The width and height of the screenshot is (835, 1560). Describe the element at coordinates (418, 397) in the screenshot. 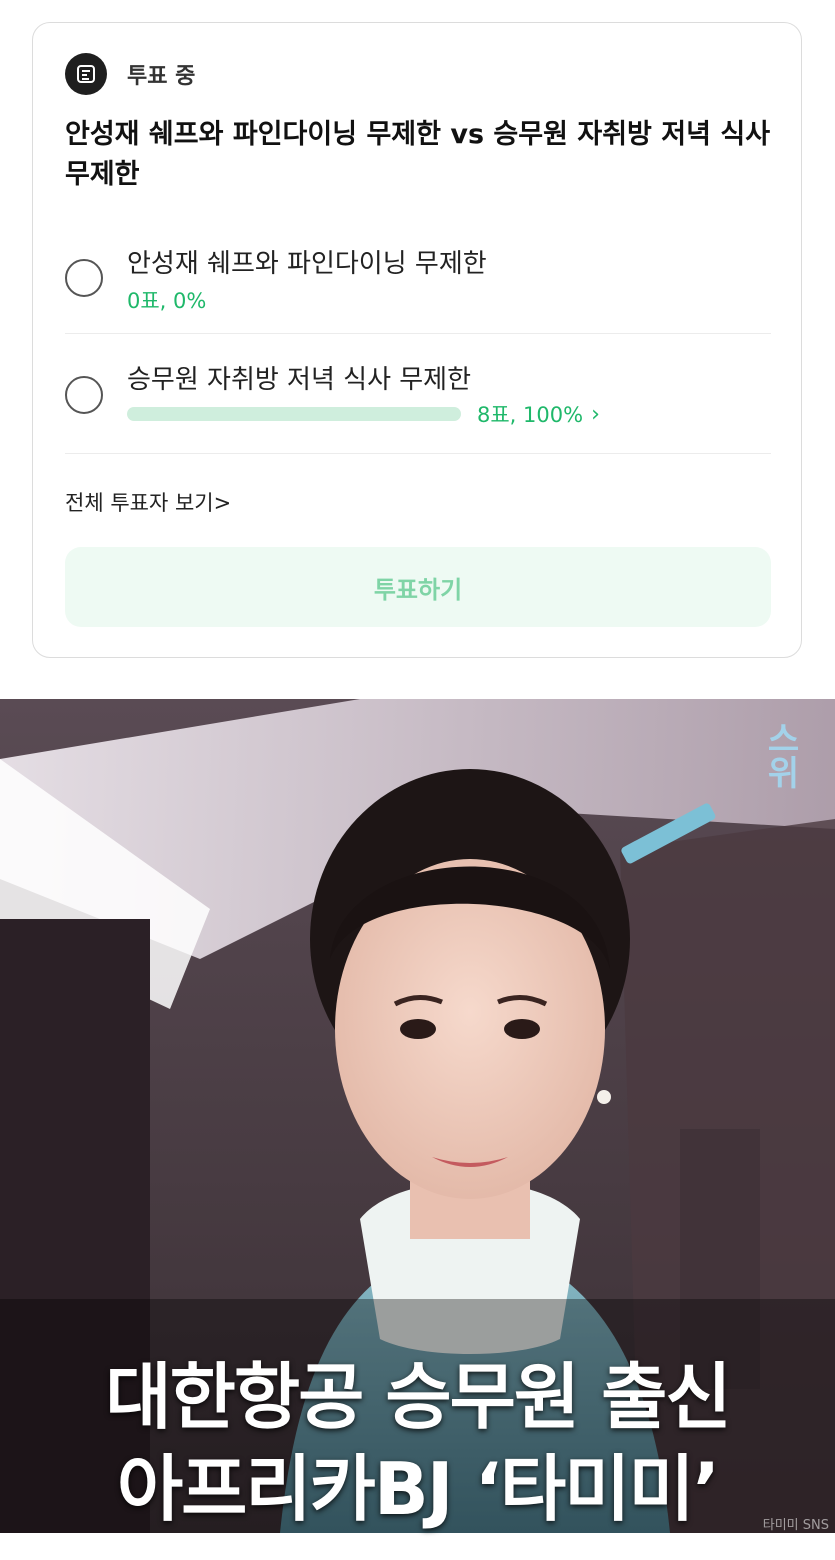

I see `poll-option-2: 승무원 자취방 저녁 식사 무제한 8표, 100% ›` at that location.